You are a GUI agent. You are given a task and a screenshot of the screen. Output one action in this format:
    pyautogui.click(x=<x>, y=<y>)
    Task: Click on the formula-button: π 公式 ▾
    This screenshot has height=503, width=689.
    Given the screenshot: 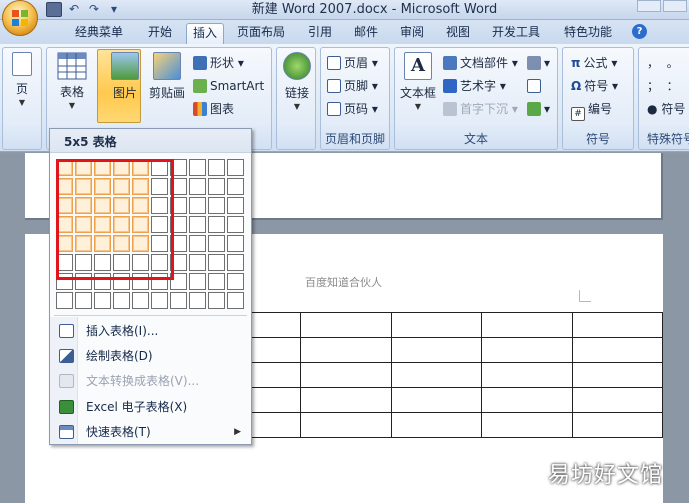 What is the action you would take?
    pyautogui.click(x=594, y=63)
    